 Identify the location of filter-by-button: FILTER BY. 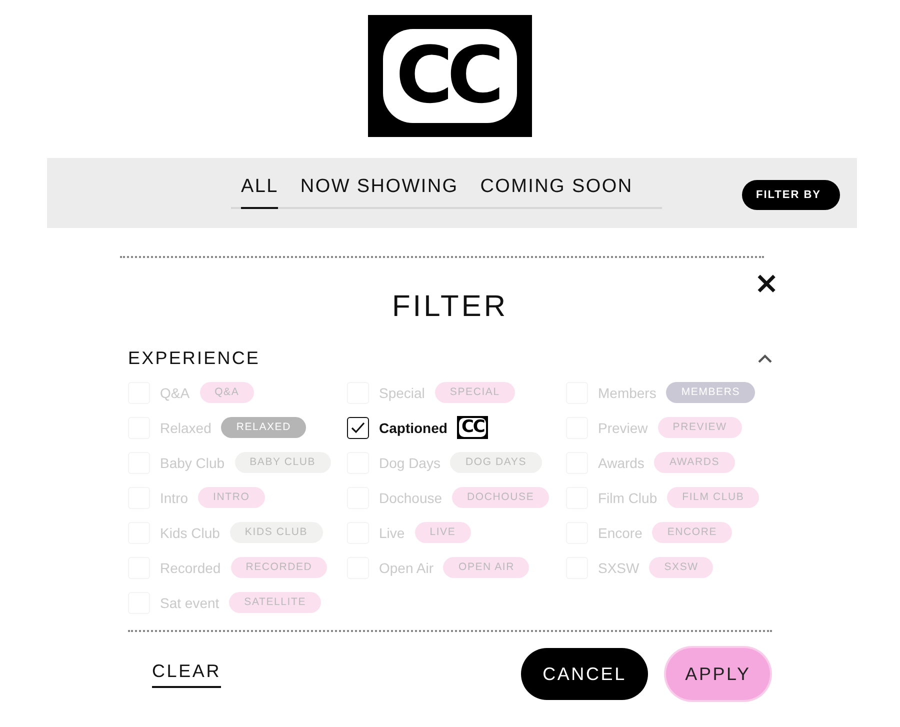
(791, 195).